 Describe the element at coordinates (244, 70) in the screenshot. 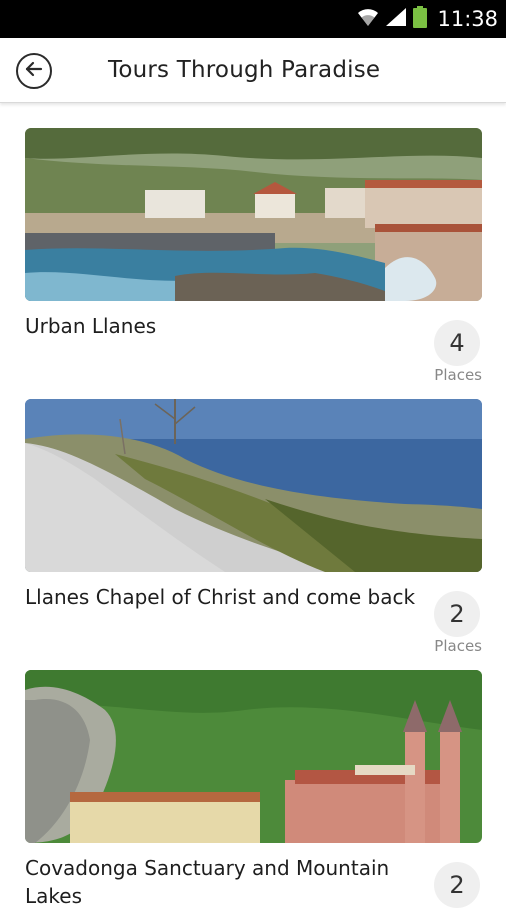

I see `page-title: Tours Through Paradise` at that location.